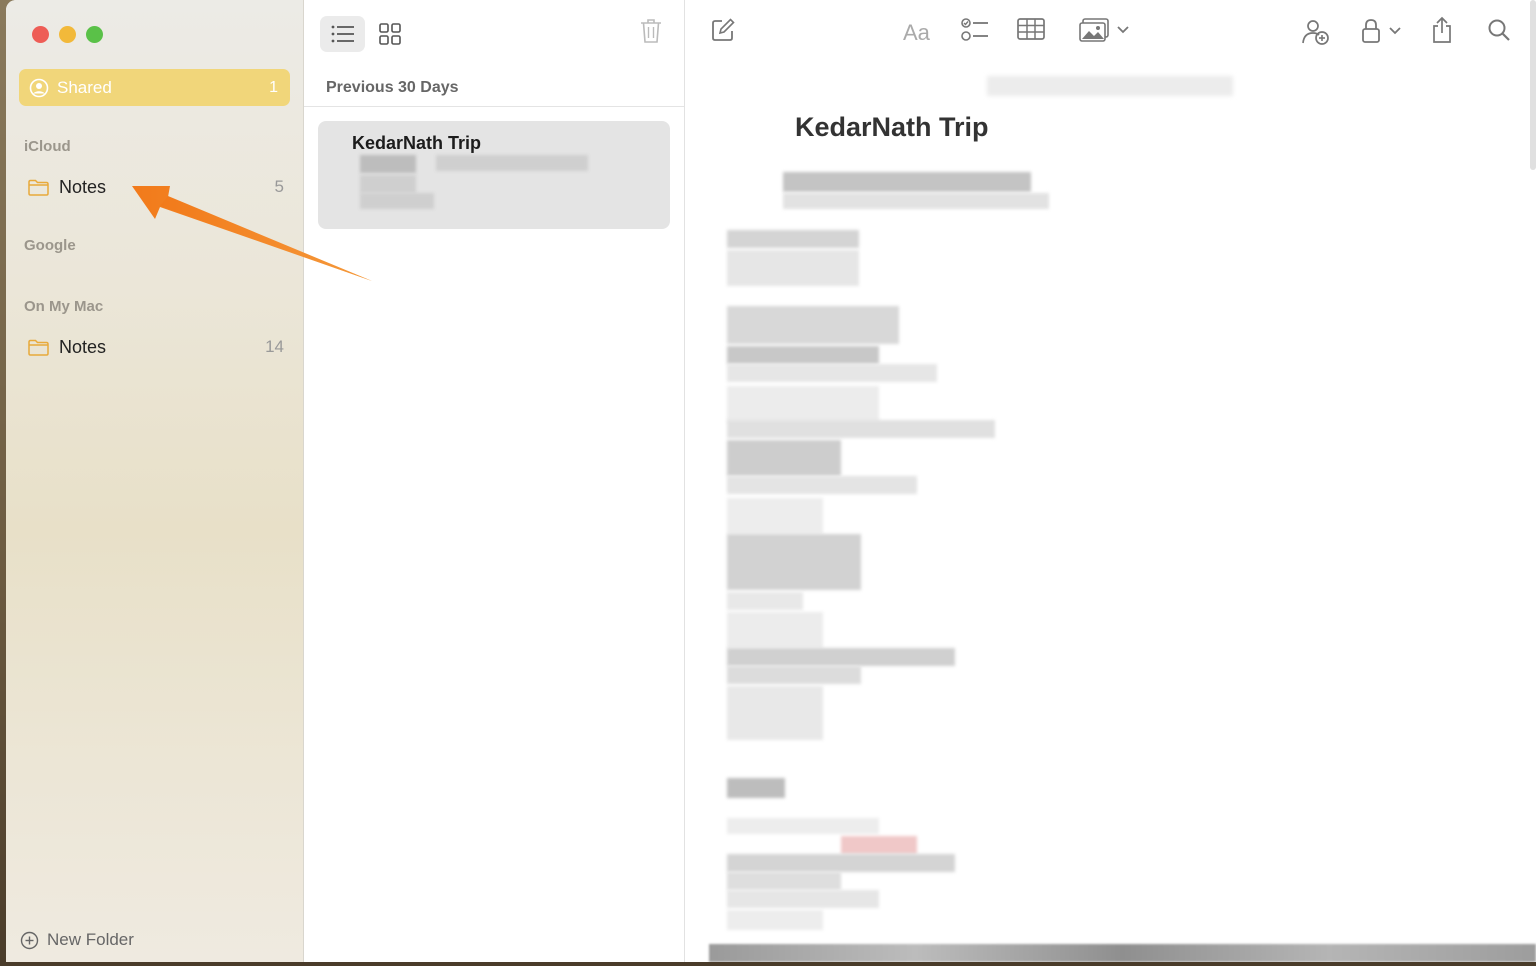  I want to click on sidebar-item-label: Shared, so click(84, 87).